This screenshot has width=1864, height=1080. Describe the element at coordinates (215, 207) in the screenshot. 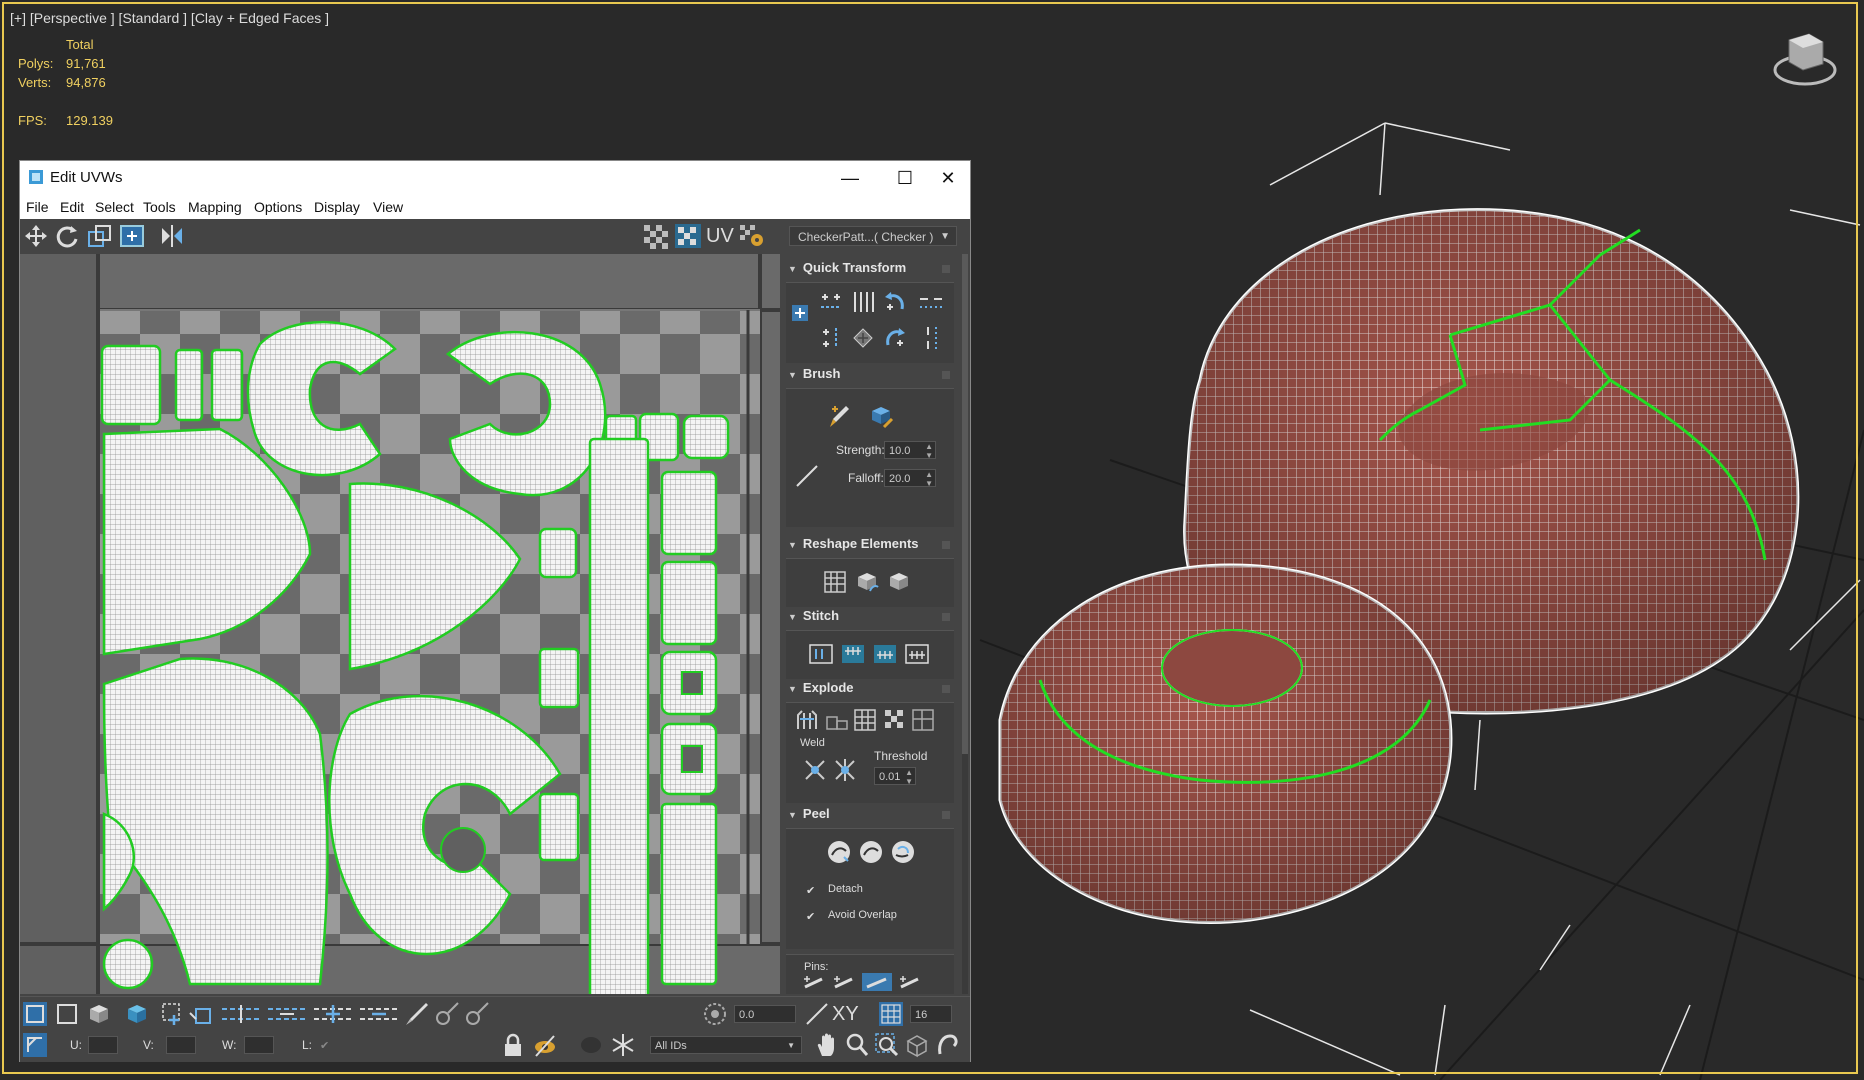

I see `menu-mapping: Mapping` at that location.